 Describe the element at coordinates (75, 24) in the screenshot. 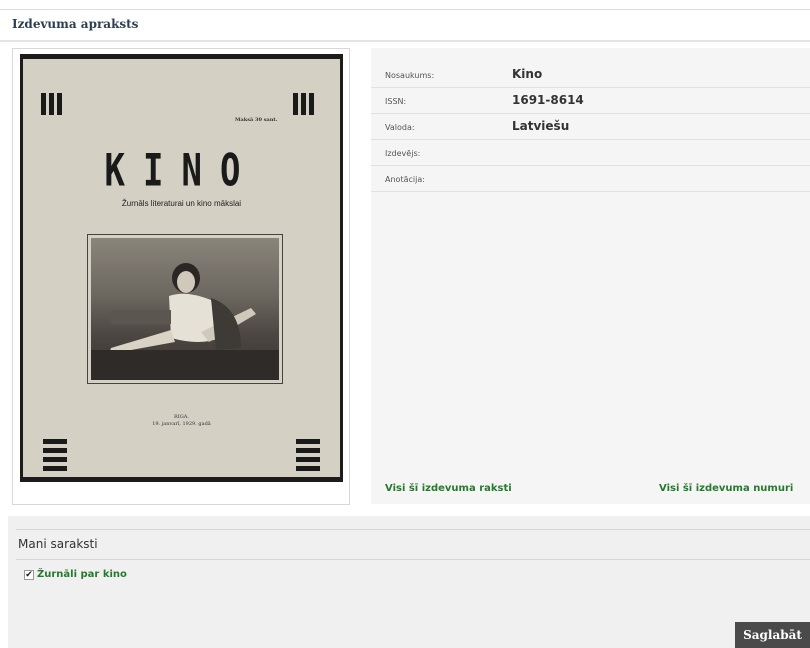

I see `section-title: Izdevuma apraksts` at that location.